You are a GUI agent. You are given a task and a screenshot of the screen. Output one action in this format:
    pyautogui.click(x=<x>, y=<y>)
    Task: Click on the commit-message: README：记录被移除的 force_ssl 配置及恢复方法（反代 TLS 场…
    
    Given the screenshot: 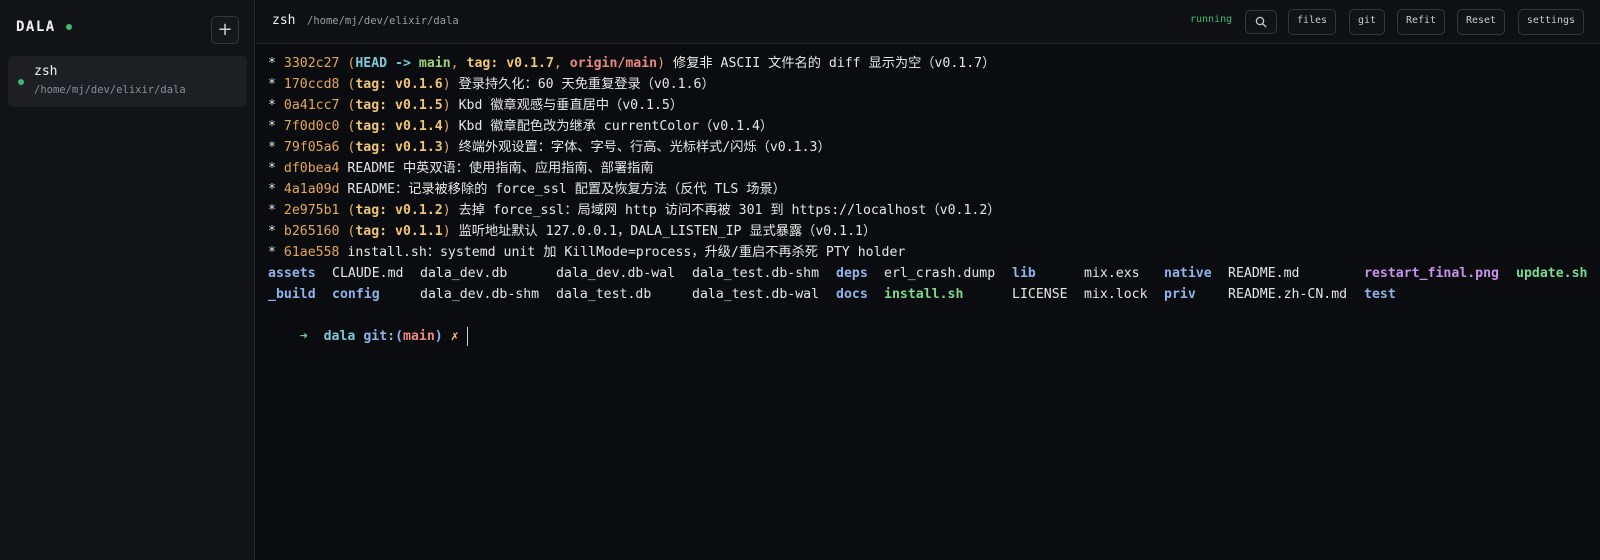 What is the action you would take?
    pyautogui.click(x=562, y=189)
    